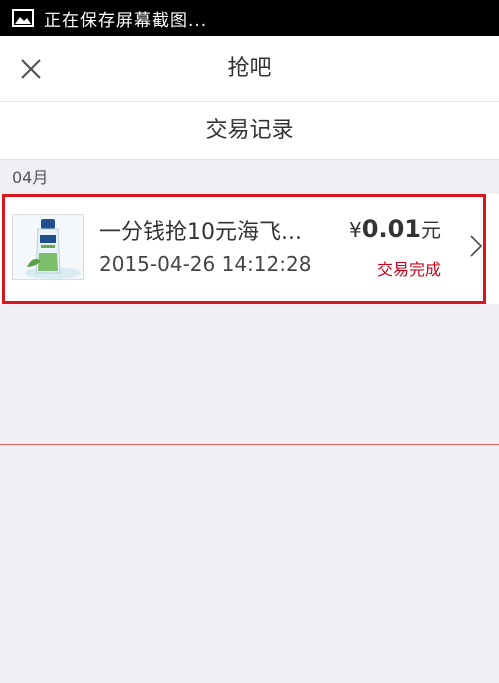 The height and width of the screenshot is (683, 499). I want to click on divider-line, so click(249, 444).